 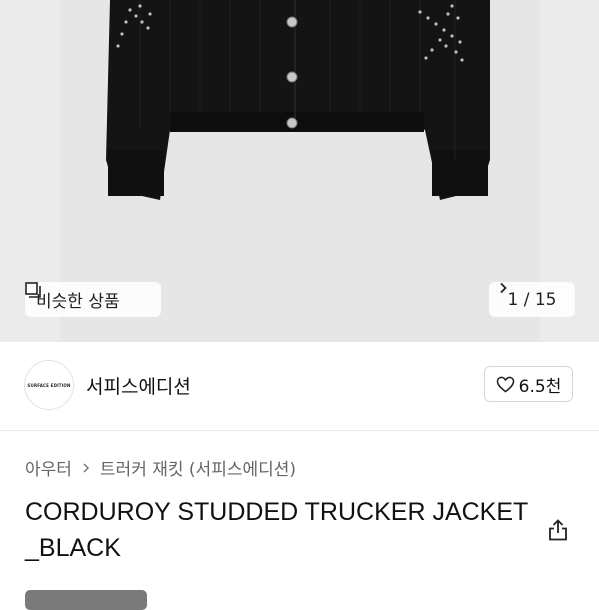 I want to click on breadcrumb-category: 아우터, so click(x=48, y=467).